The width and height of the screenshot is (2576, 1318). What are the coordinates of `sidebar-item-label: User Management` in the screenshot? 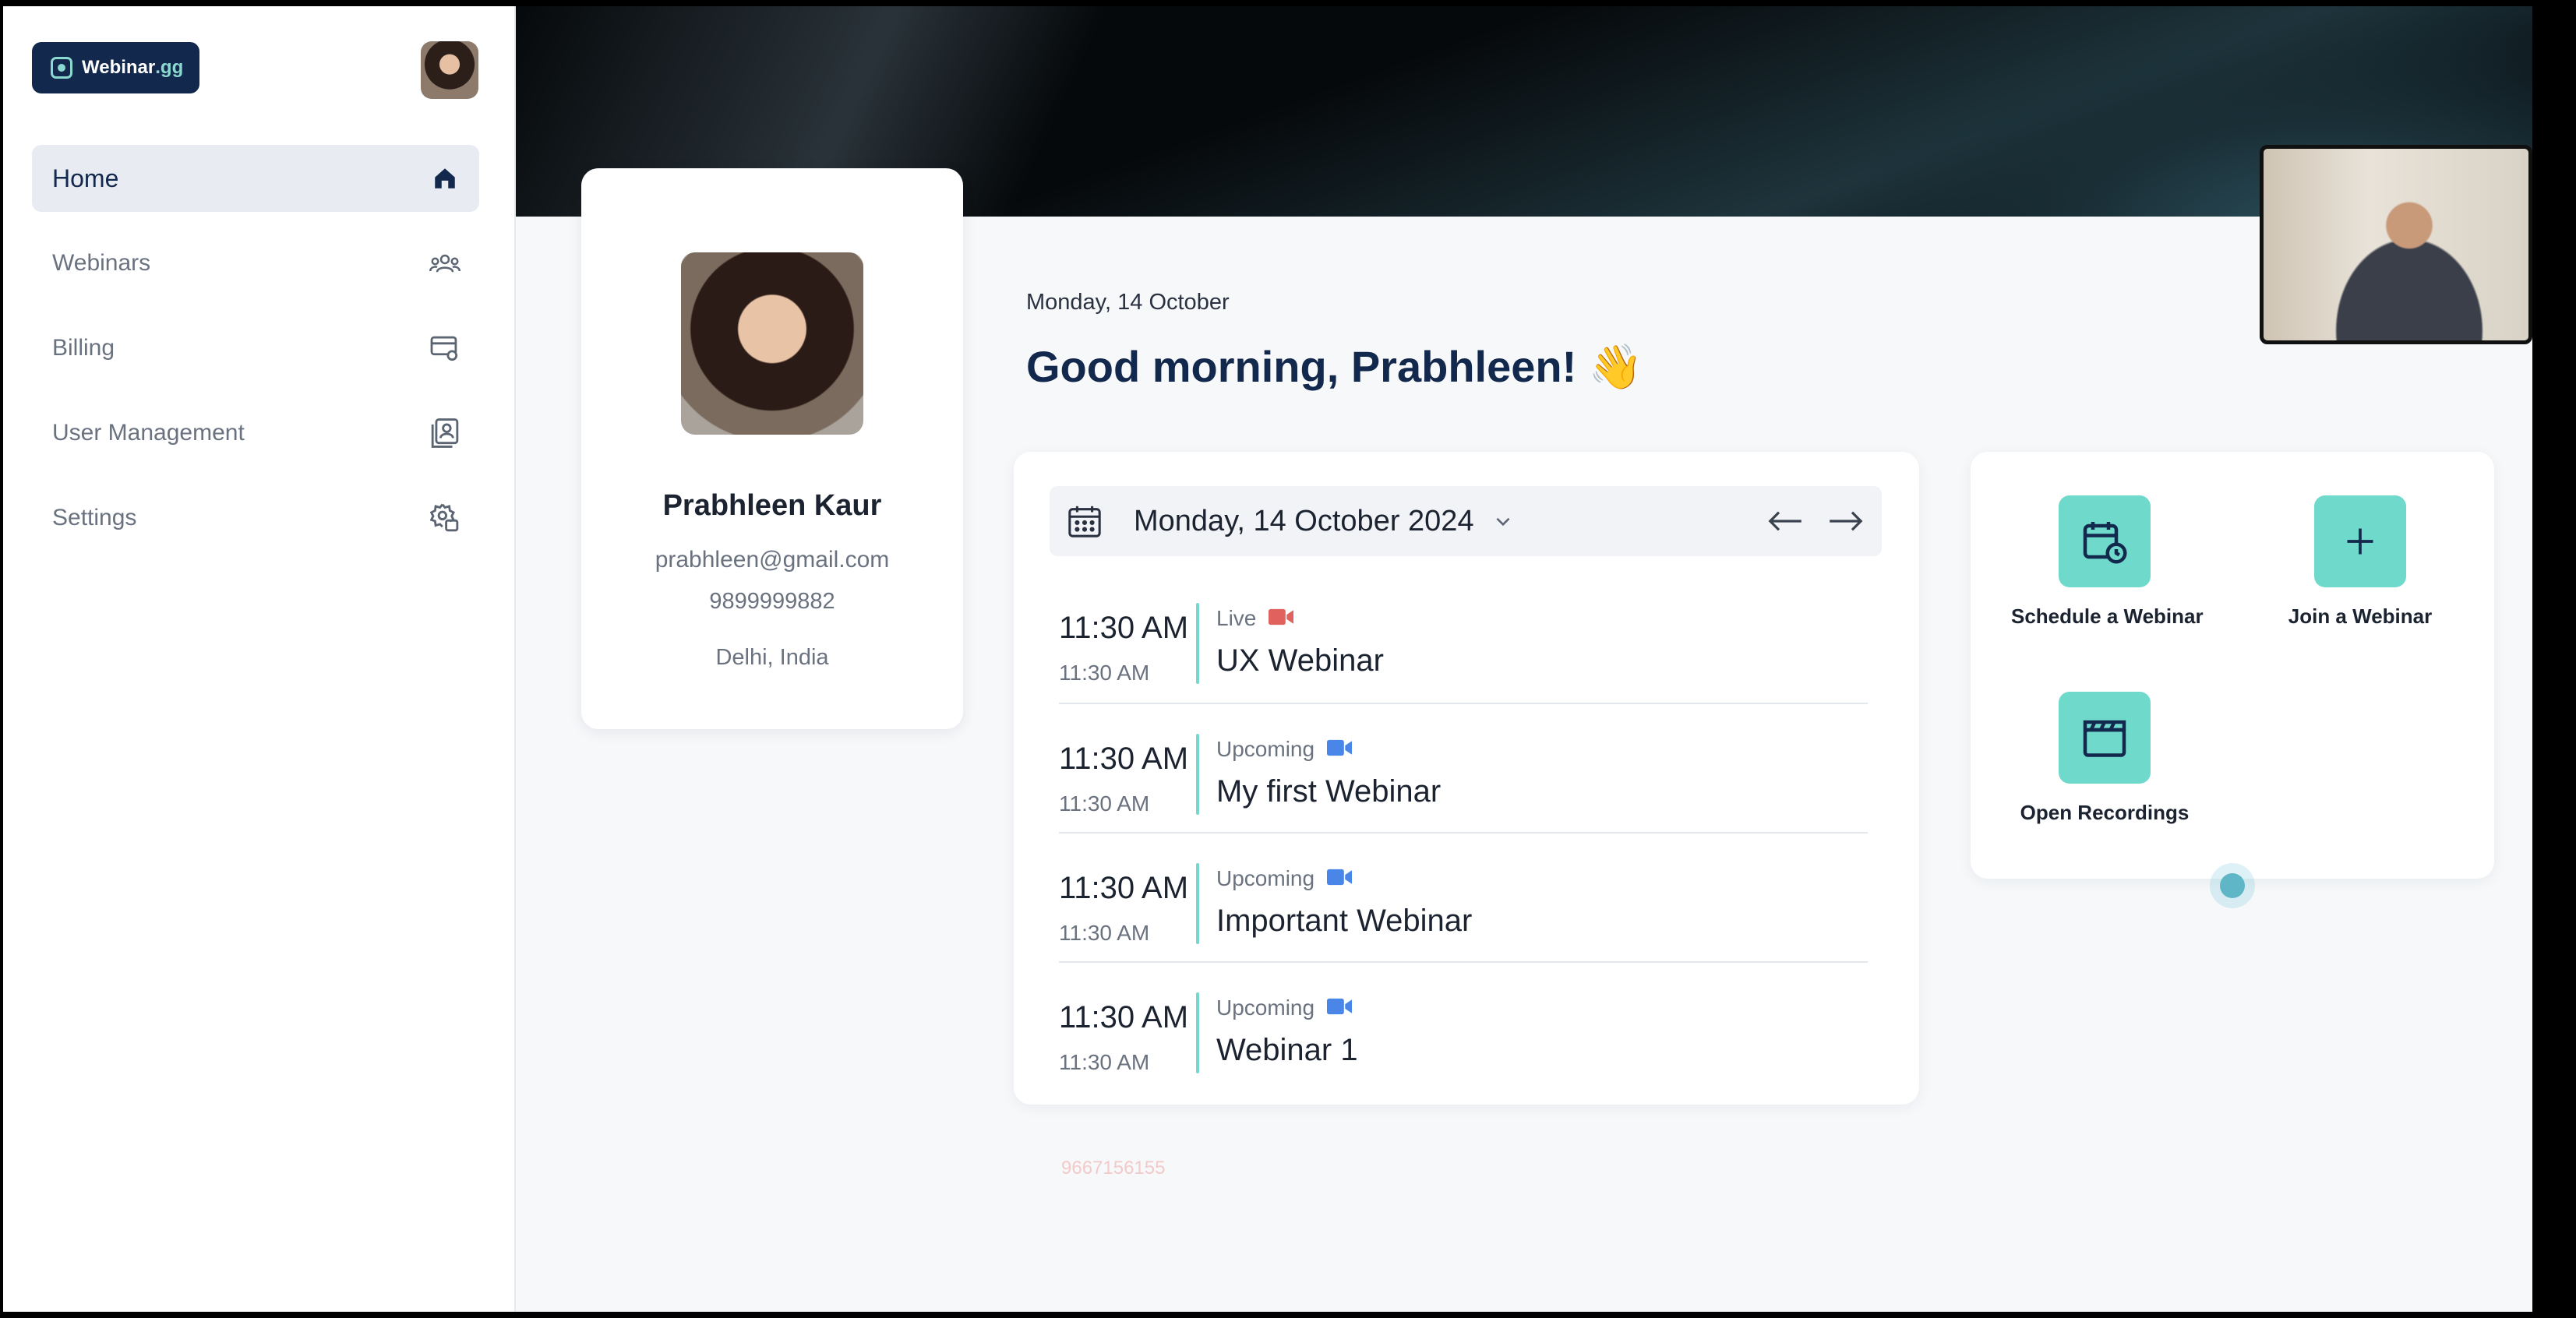 It's located at (148, 433).